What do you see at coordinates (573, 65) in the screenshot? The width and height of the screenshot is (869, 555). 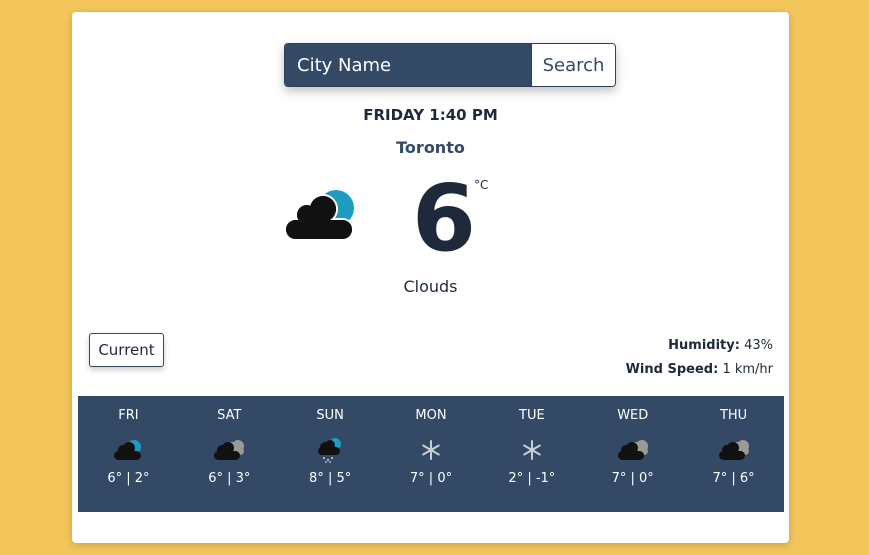 I see `search-button: Search` at bounding box center [573, 65].